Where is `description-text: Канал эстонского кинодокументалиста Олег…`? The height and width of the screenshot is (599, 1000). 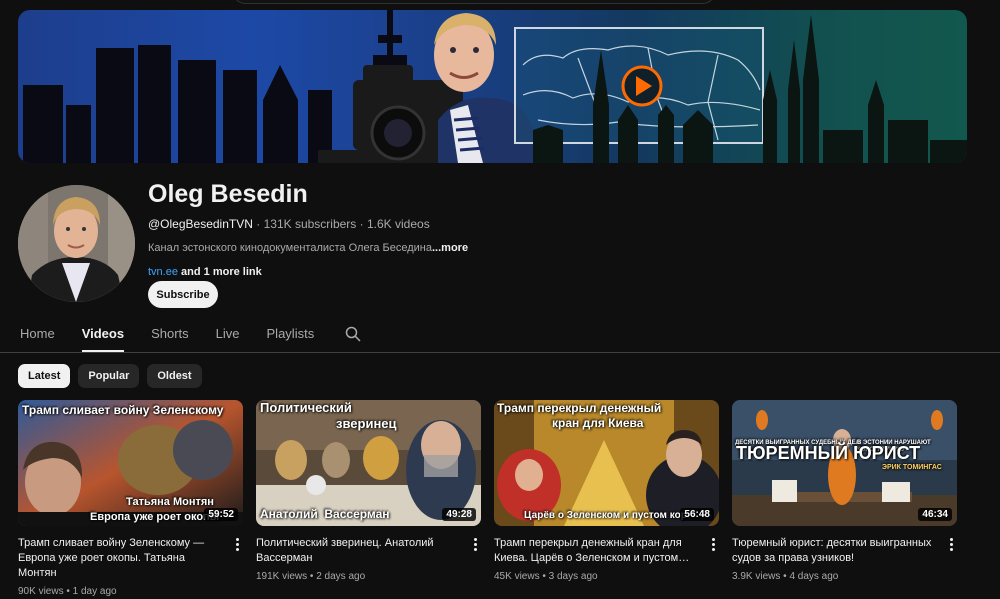
description-text: Канал эстонского кинодокументалиста Олег… is located at coordinates (290, 248).